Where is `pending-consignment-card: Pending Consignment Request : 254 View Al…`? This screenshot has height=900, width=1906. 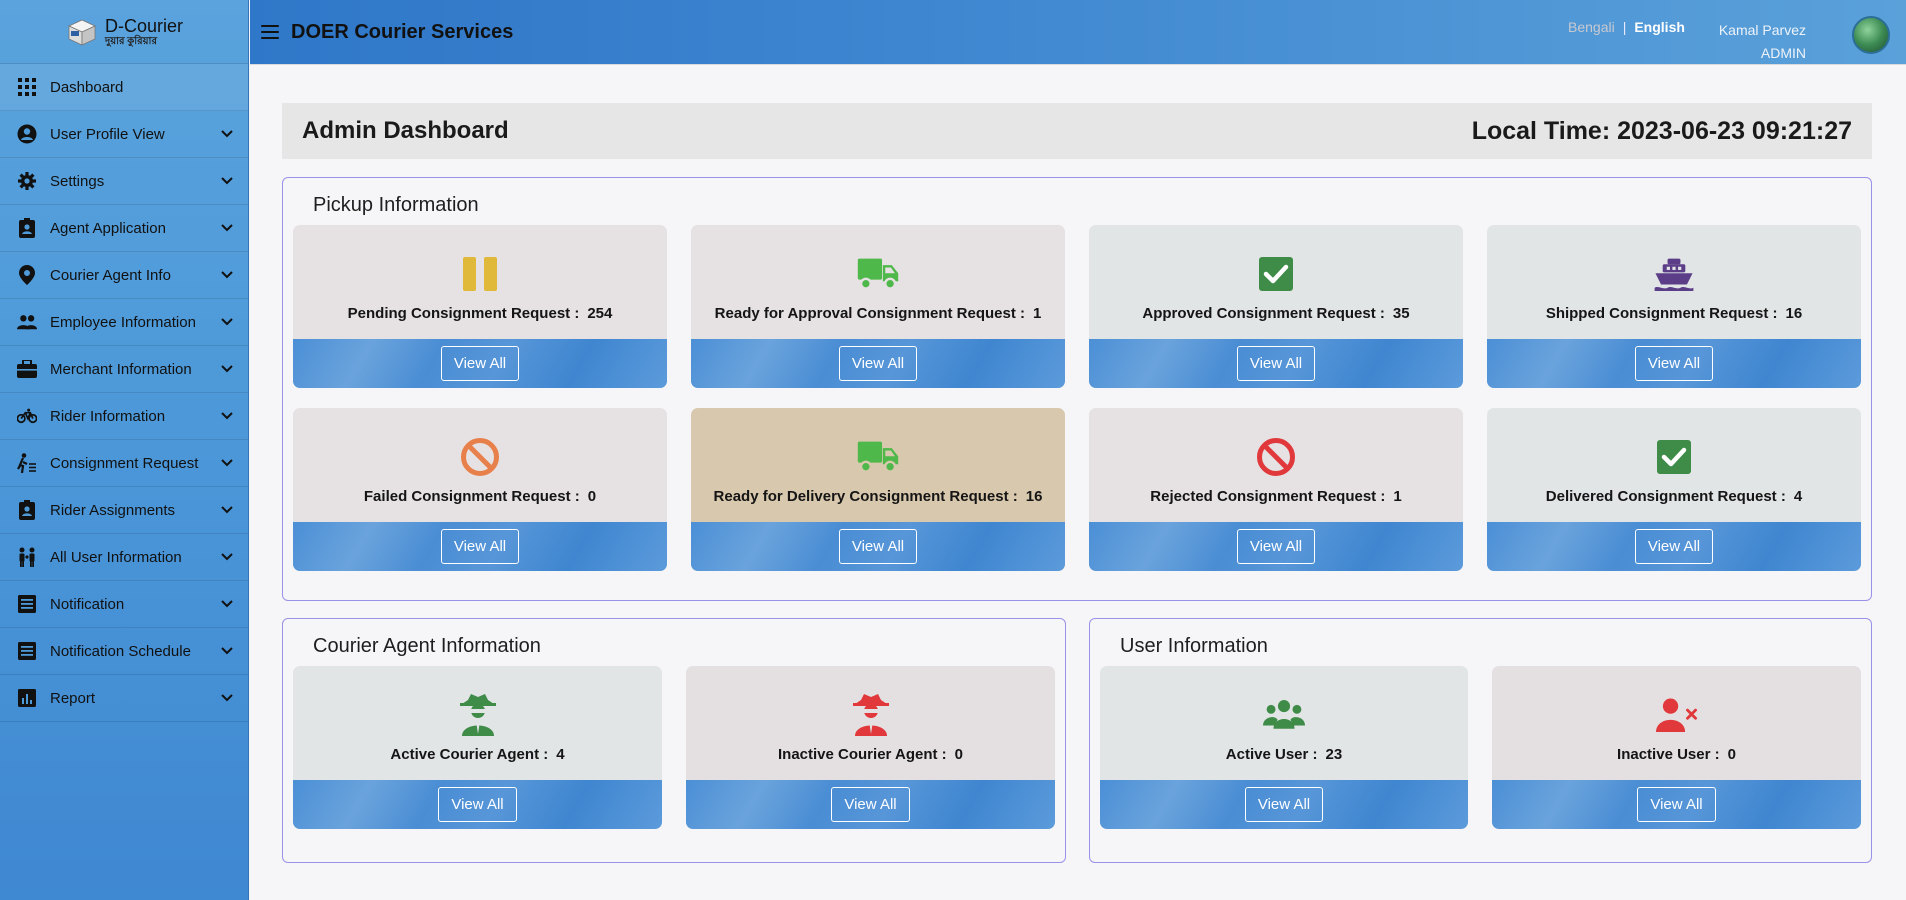
pending-consignment-card: Pending Consignment Request : 254 View Al… is located at coordinates (480, 306).